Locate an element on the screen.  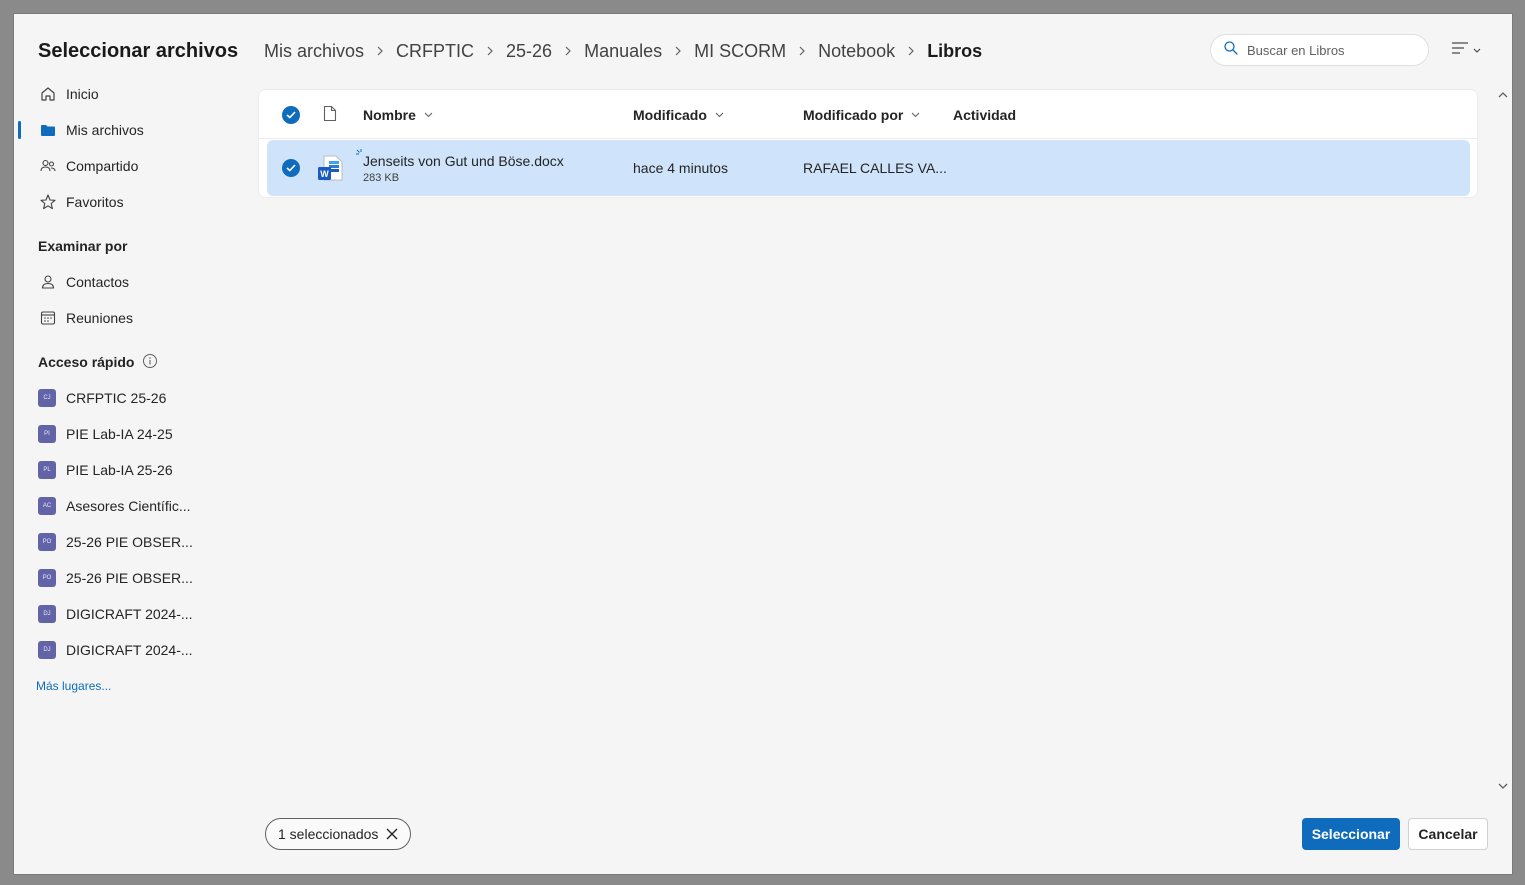
quick-access-label: Acceso rápido is located at coordinates (86, 362).